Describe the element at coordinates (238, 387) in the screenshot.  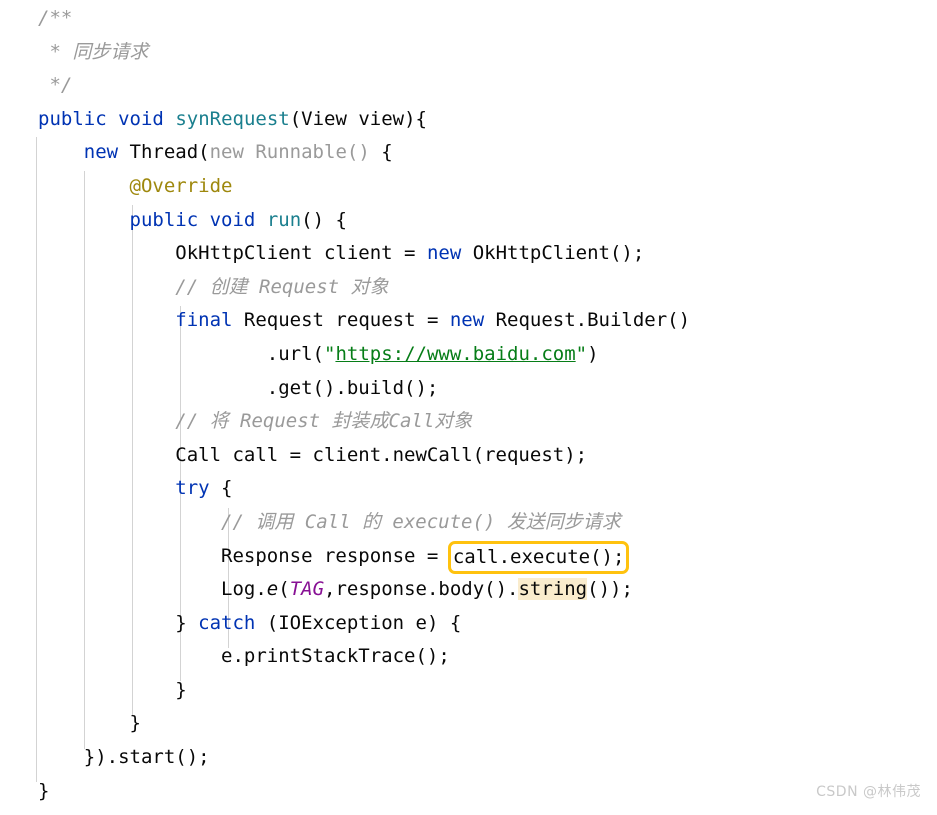
I see `code-token: .get().build();` at that location.